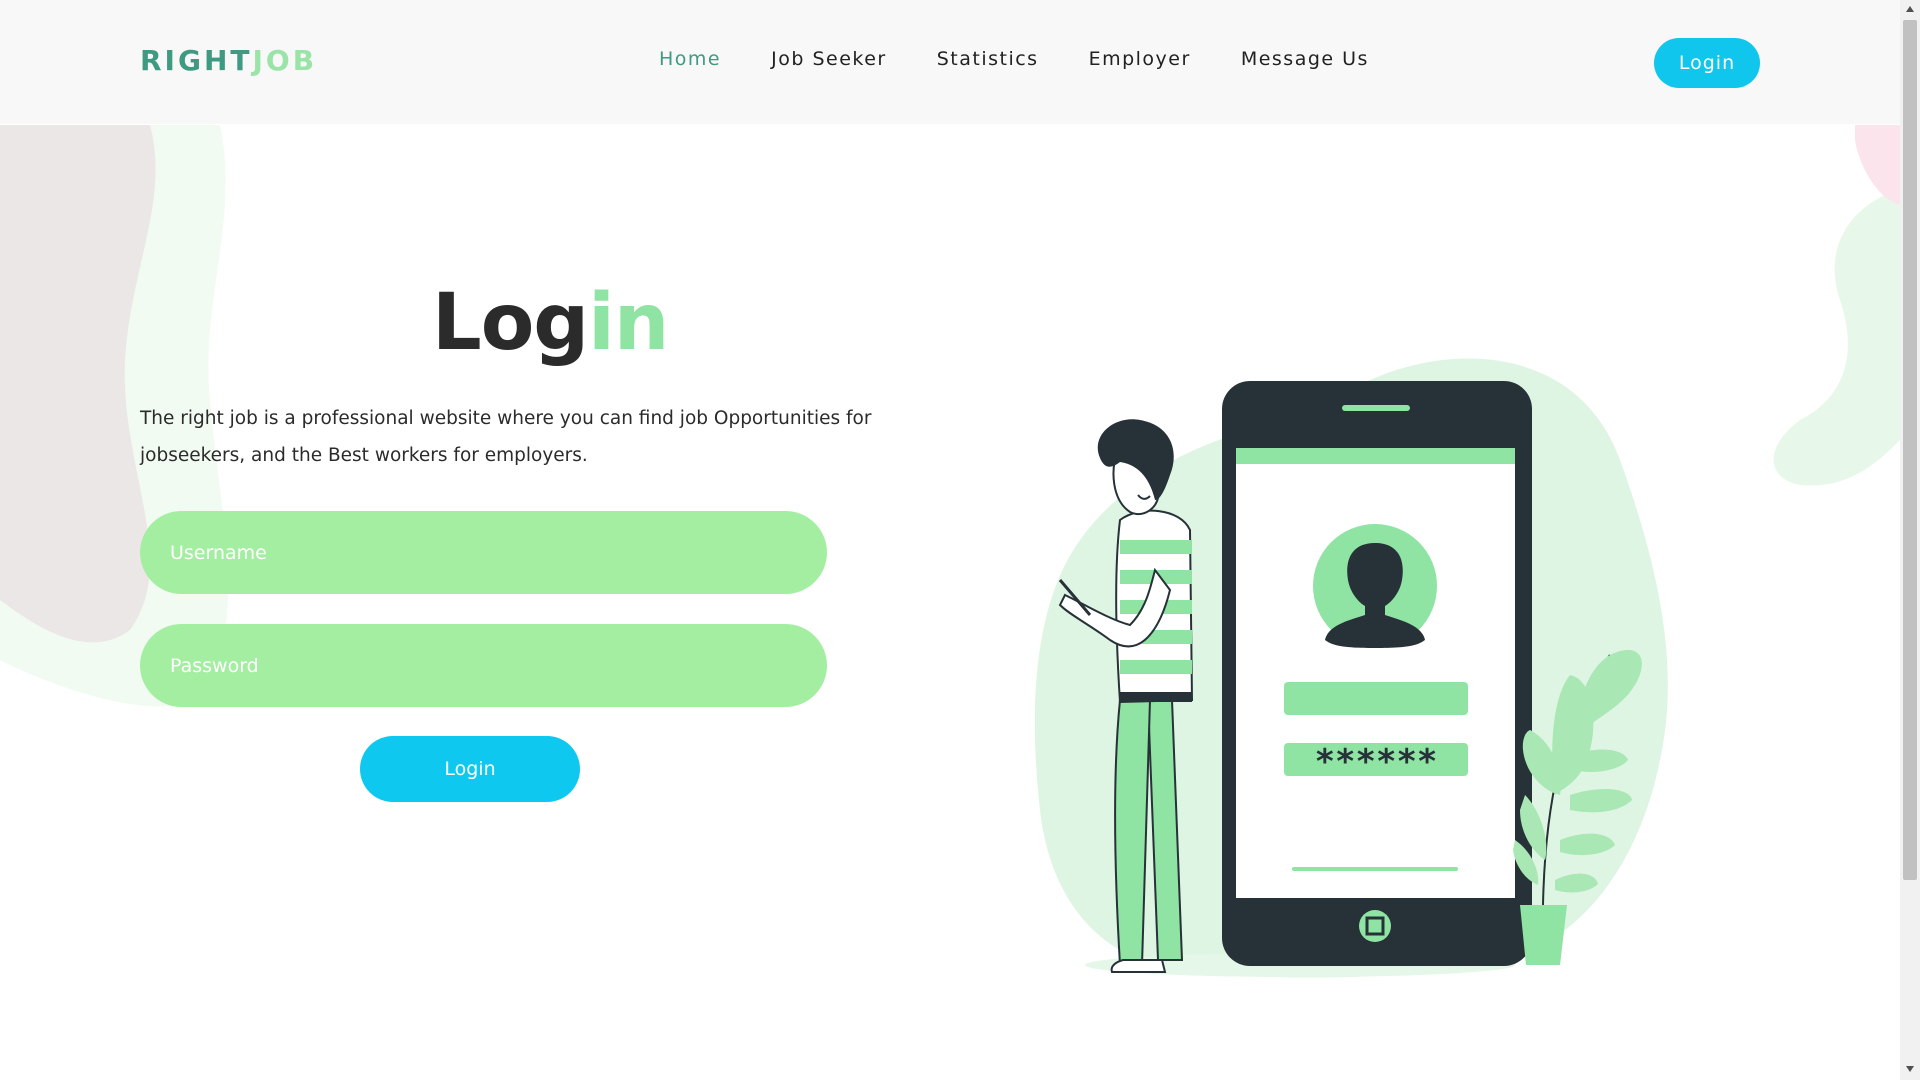 This screenshot has height=1080, width=1920. What do you see at coordinates (1910, 450) in the screenshot?
I see `scrollbar-thumb` at bounding box center [1910, 450].